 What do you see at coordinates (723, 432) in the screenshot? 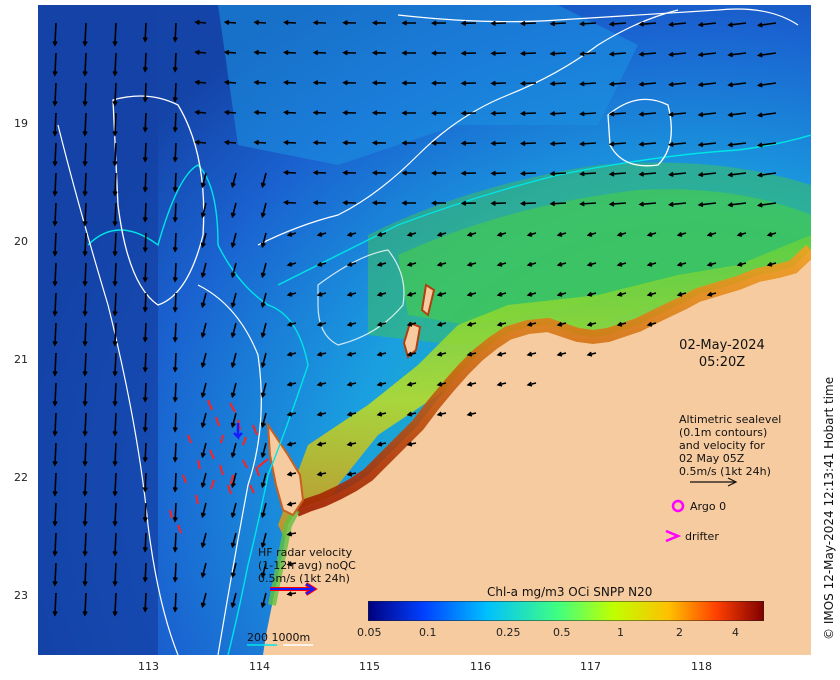
I see `legend-line: (0.1m contours)` at bounding box center [723, 432].